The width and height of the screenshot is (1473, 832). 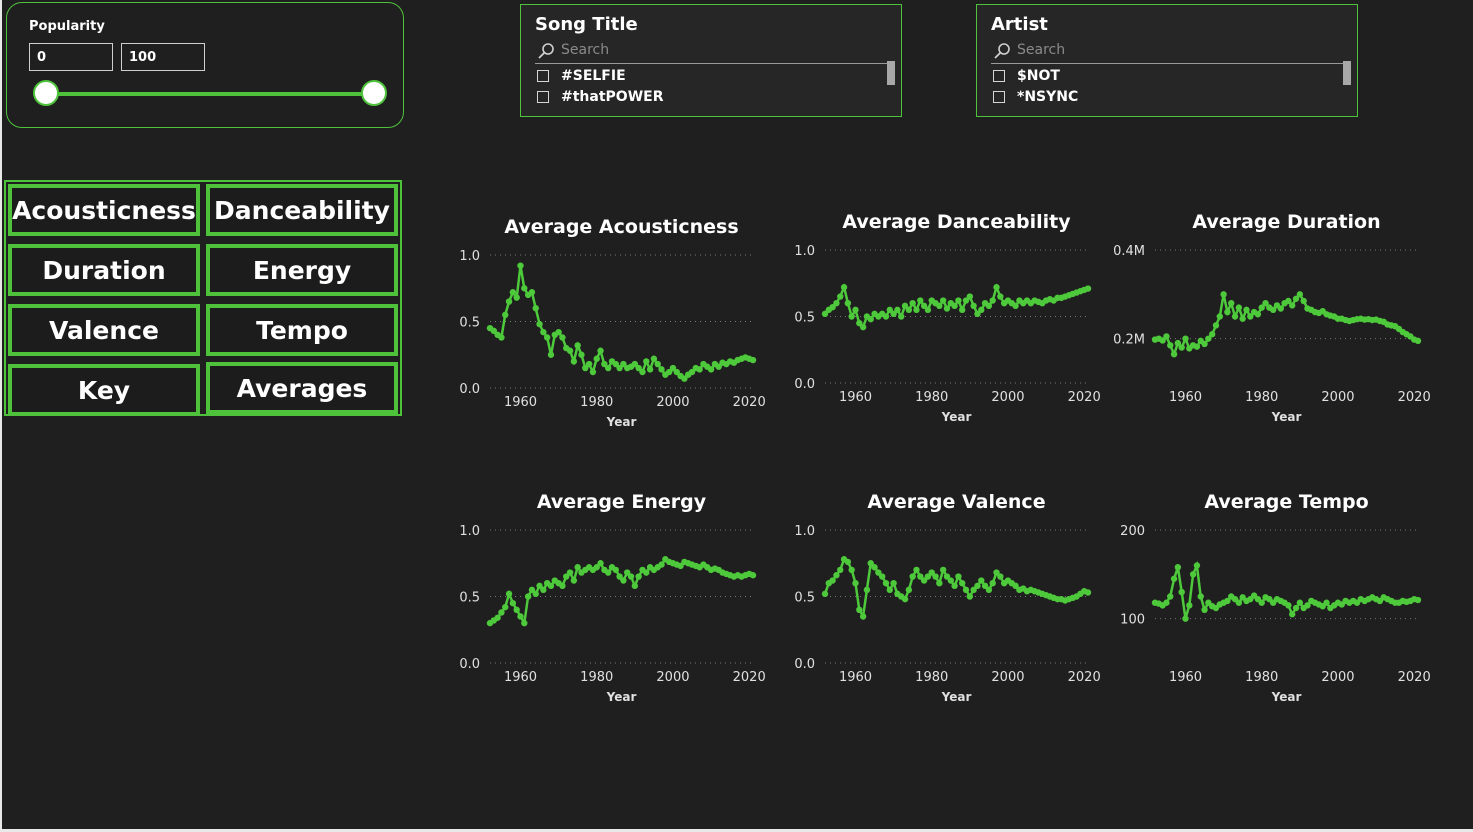 I want to click on artist-scrollbar, so click(x=1347, y=73).